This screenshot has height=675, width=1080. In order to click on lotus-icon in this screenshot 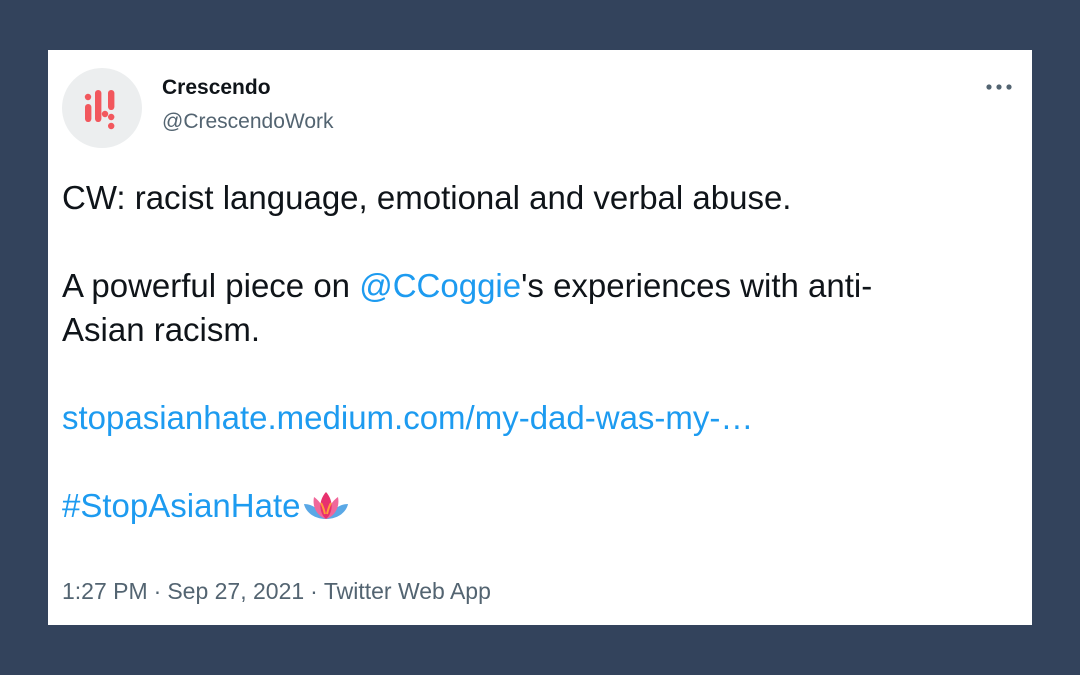, I will do `click(326, 511)`.